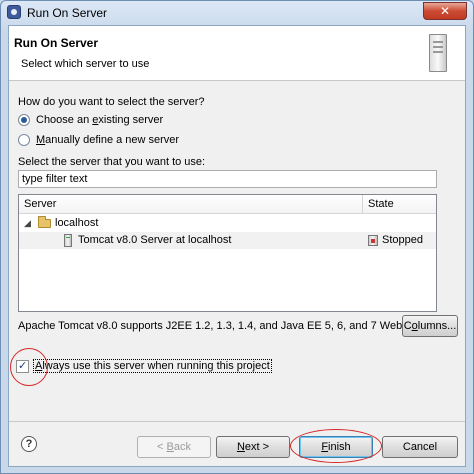  What do you see at coordinates (24, 140) in the screenshot?
I see `radio-manual-define` at bounding box center [24, 140].